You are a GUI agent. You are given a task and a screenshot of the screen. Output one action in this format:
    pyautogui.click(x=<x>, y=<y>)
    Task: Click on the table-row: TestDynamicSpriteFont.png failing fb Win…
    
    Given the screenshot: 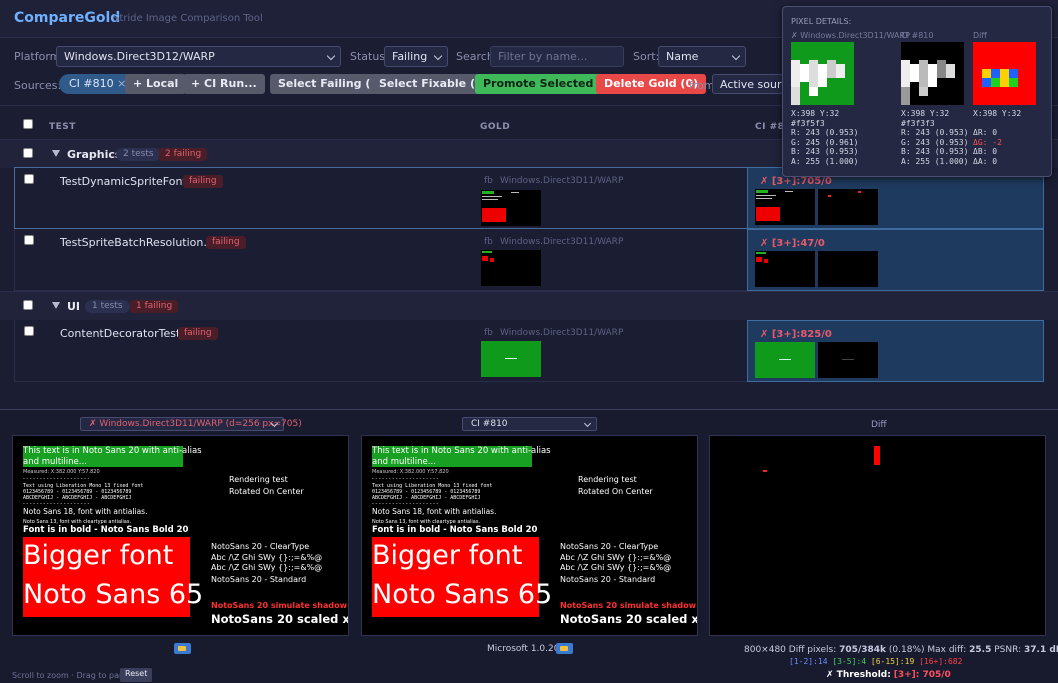 What is the action you would take?
    pyautogui.click(x=381, y=198)
    